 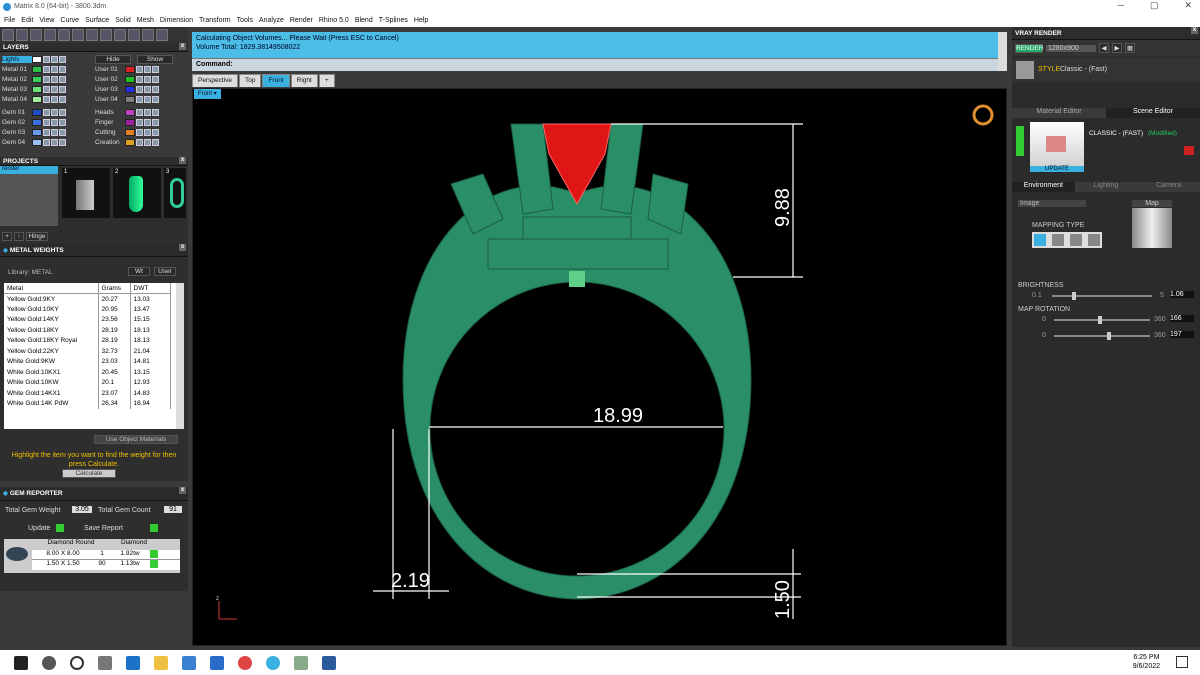 I want to click on up-icon: ↑, so click(x=19, y=236).